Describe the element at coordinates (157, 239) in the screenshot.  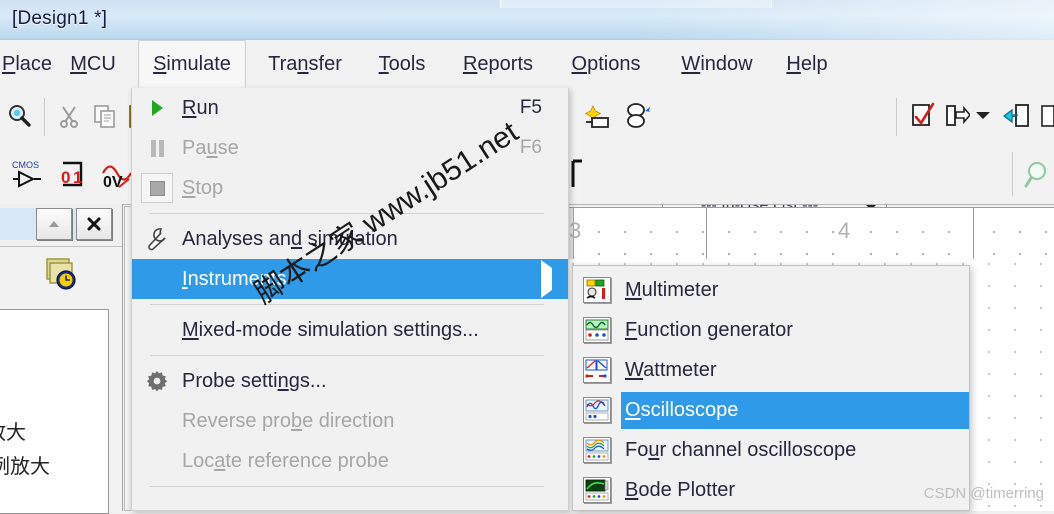
I see `wrench-icon` at that location.